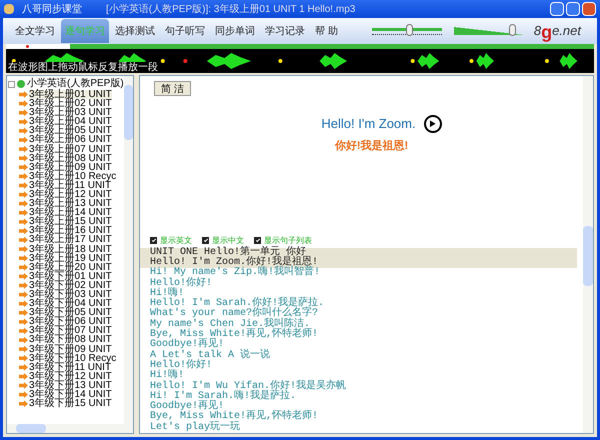 This screenshot has width=600, height=440. I want to click on toolbar-tab: 帮 助, so click(326, 31).